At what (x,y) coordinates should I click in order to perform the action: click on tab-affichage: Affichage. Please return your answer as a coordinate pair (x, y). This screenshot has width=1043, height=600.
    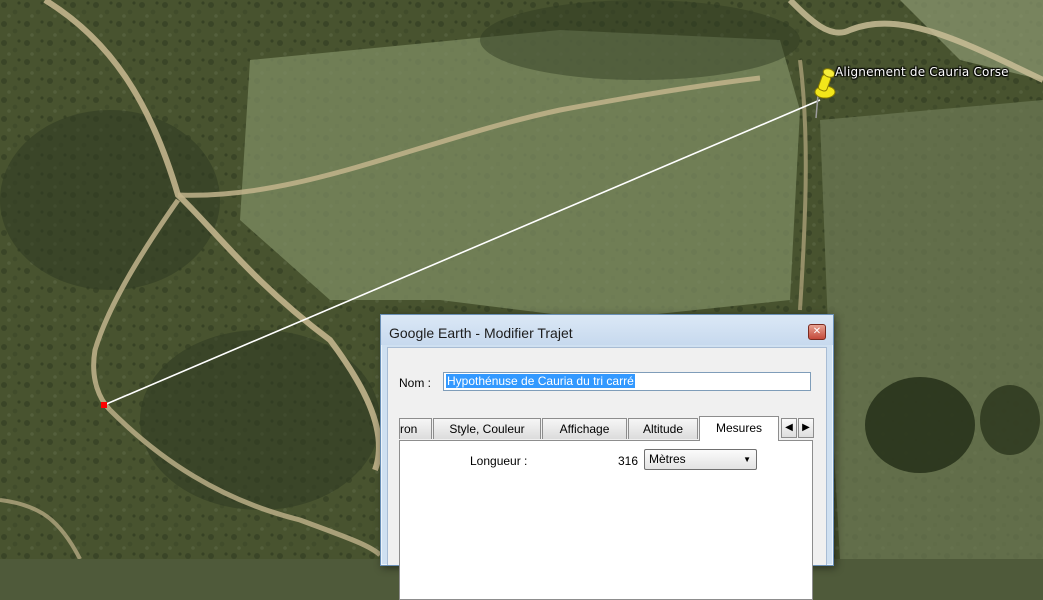
    Looking at the image, I should click on (584, 428).